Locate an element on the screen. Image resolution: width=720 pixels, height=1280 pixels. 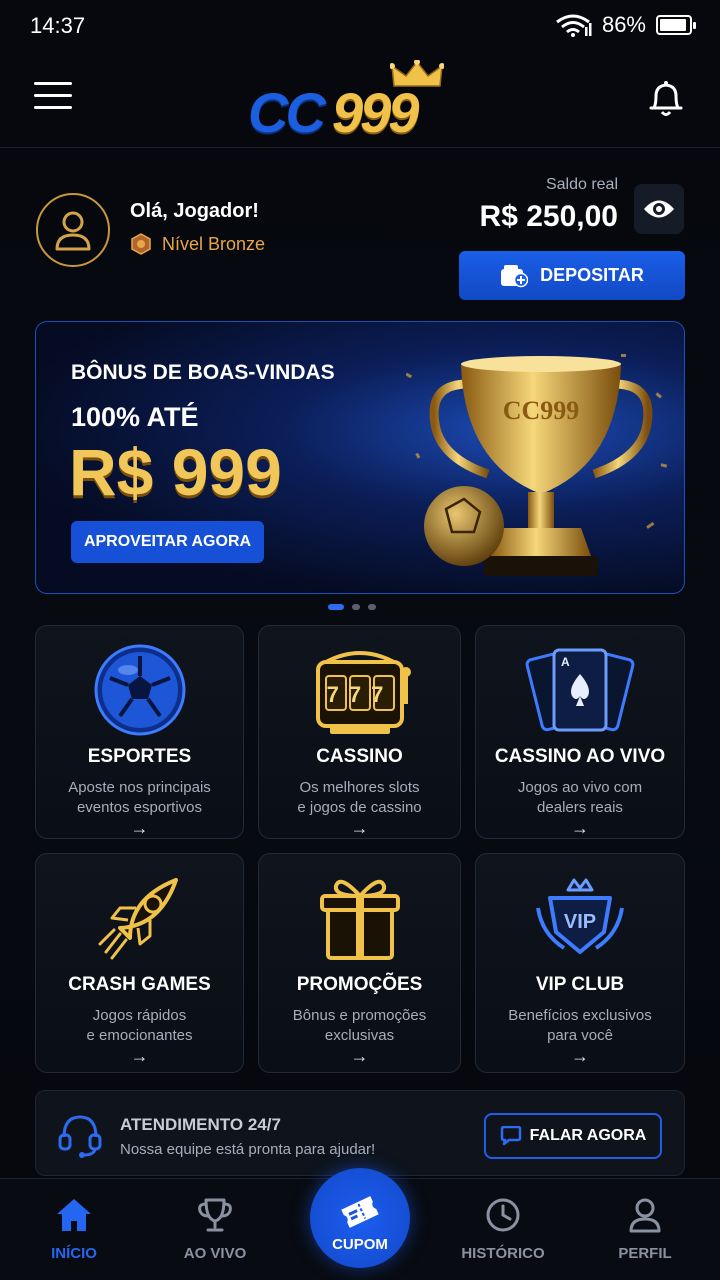
tile-description: Os melhores slots e jogos de cassino is located at coordinates (359, 797).